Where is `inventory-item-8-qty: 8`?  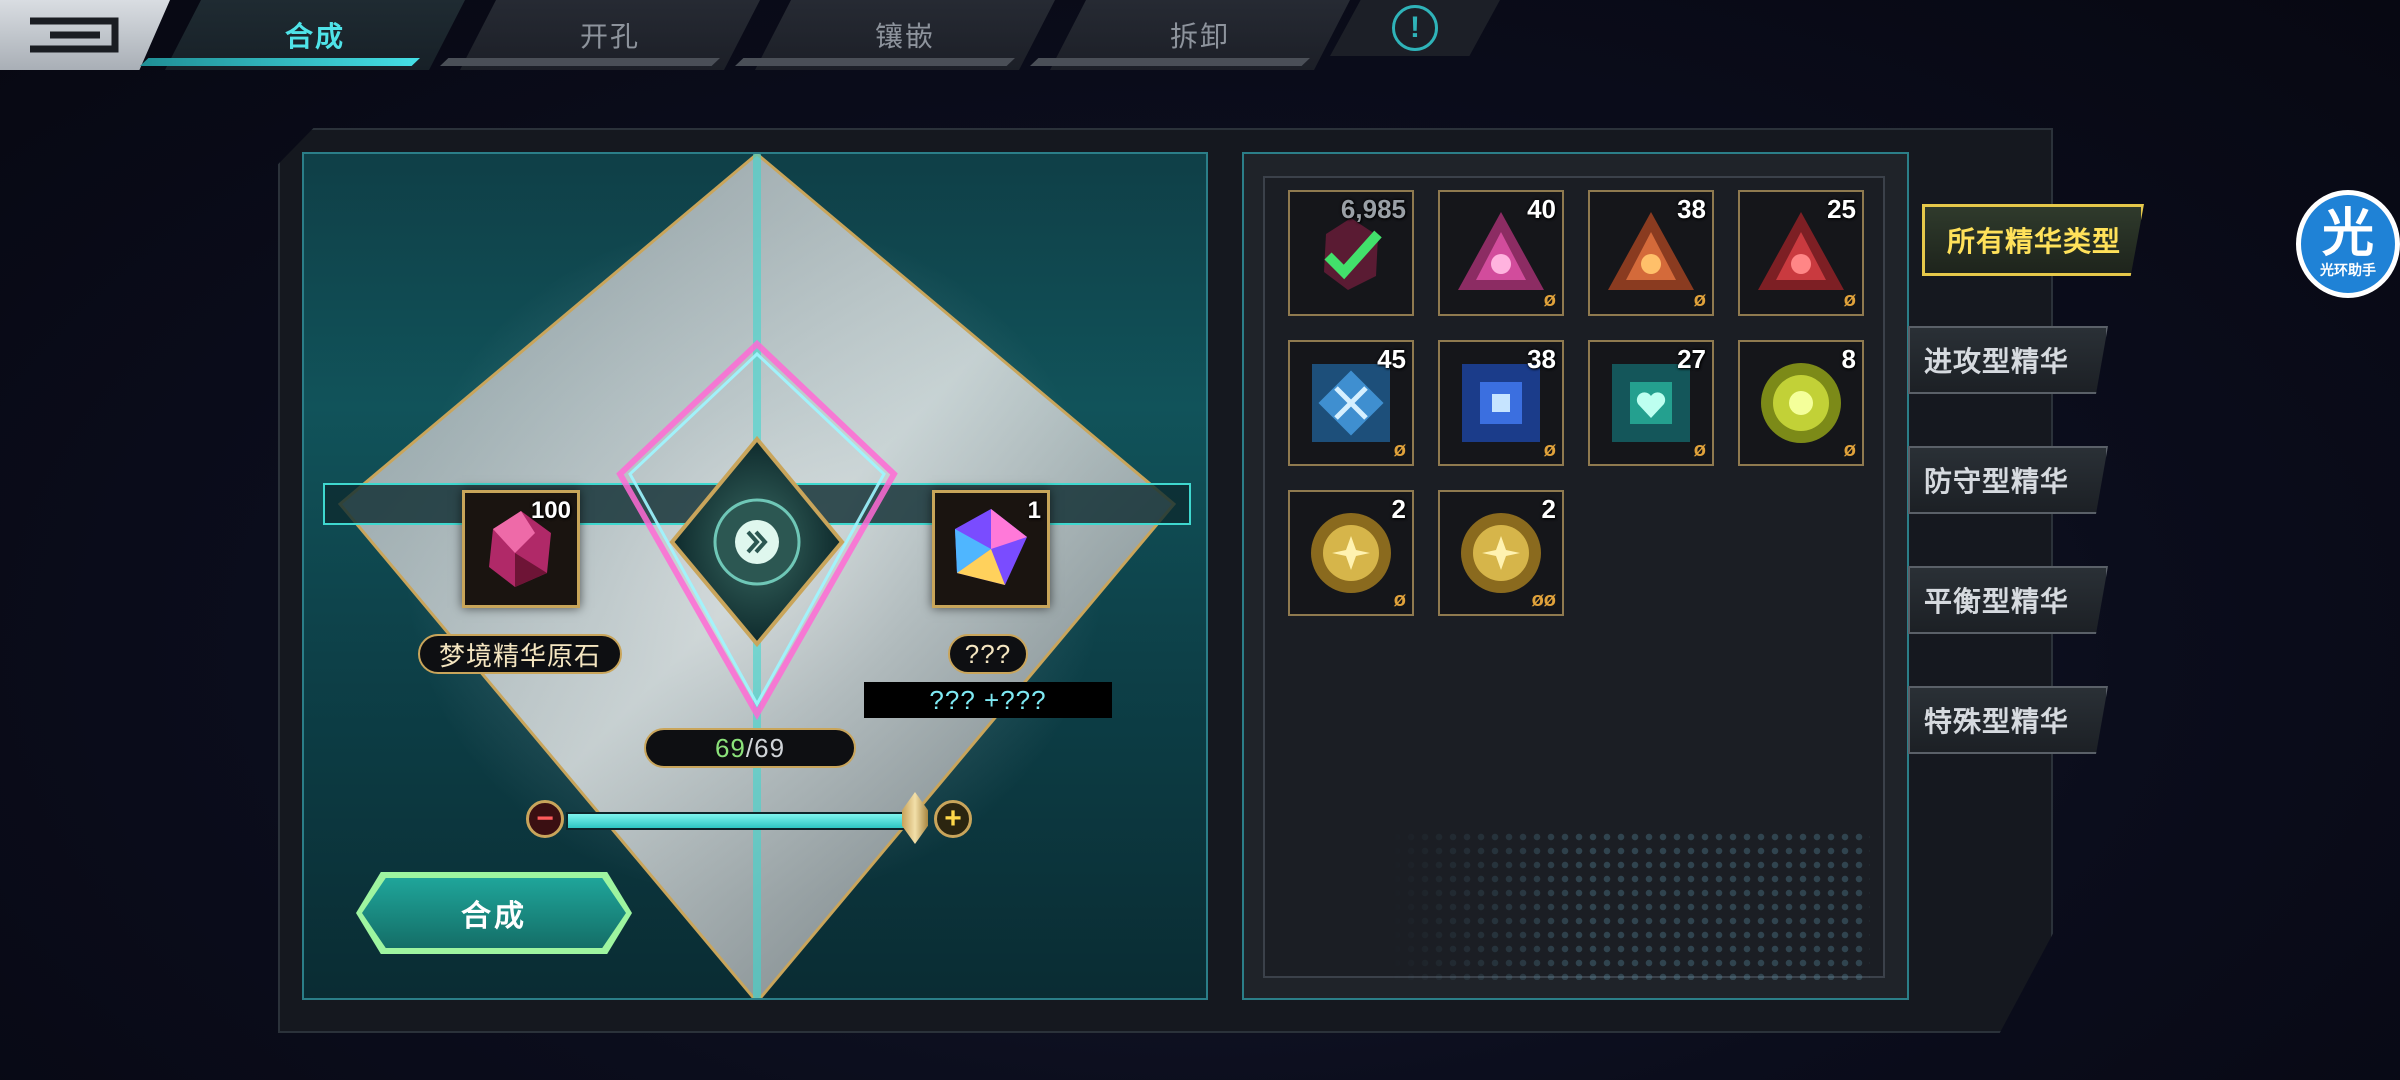
inventory-item-8-qty: 8 is located at coordinates (1848, 359).